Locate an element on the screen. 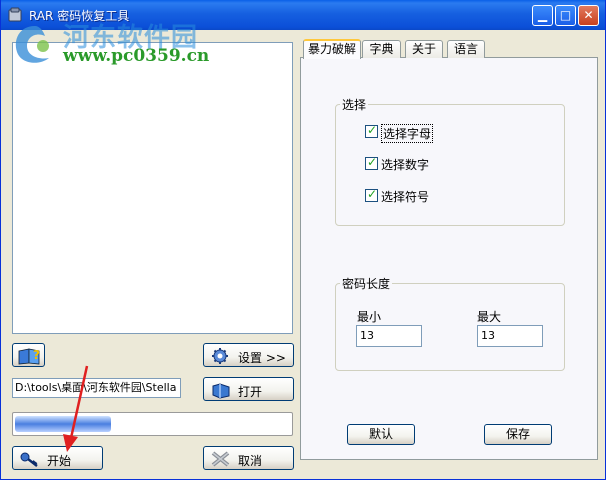 The image size is (606, 480). min-length-label: 最小 is located at coordinates (369, 317).